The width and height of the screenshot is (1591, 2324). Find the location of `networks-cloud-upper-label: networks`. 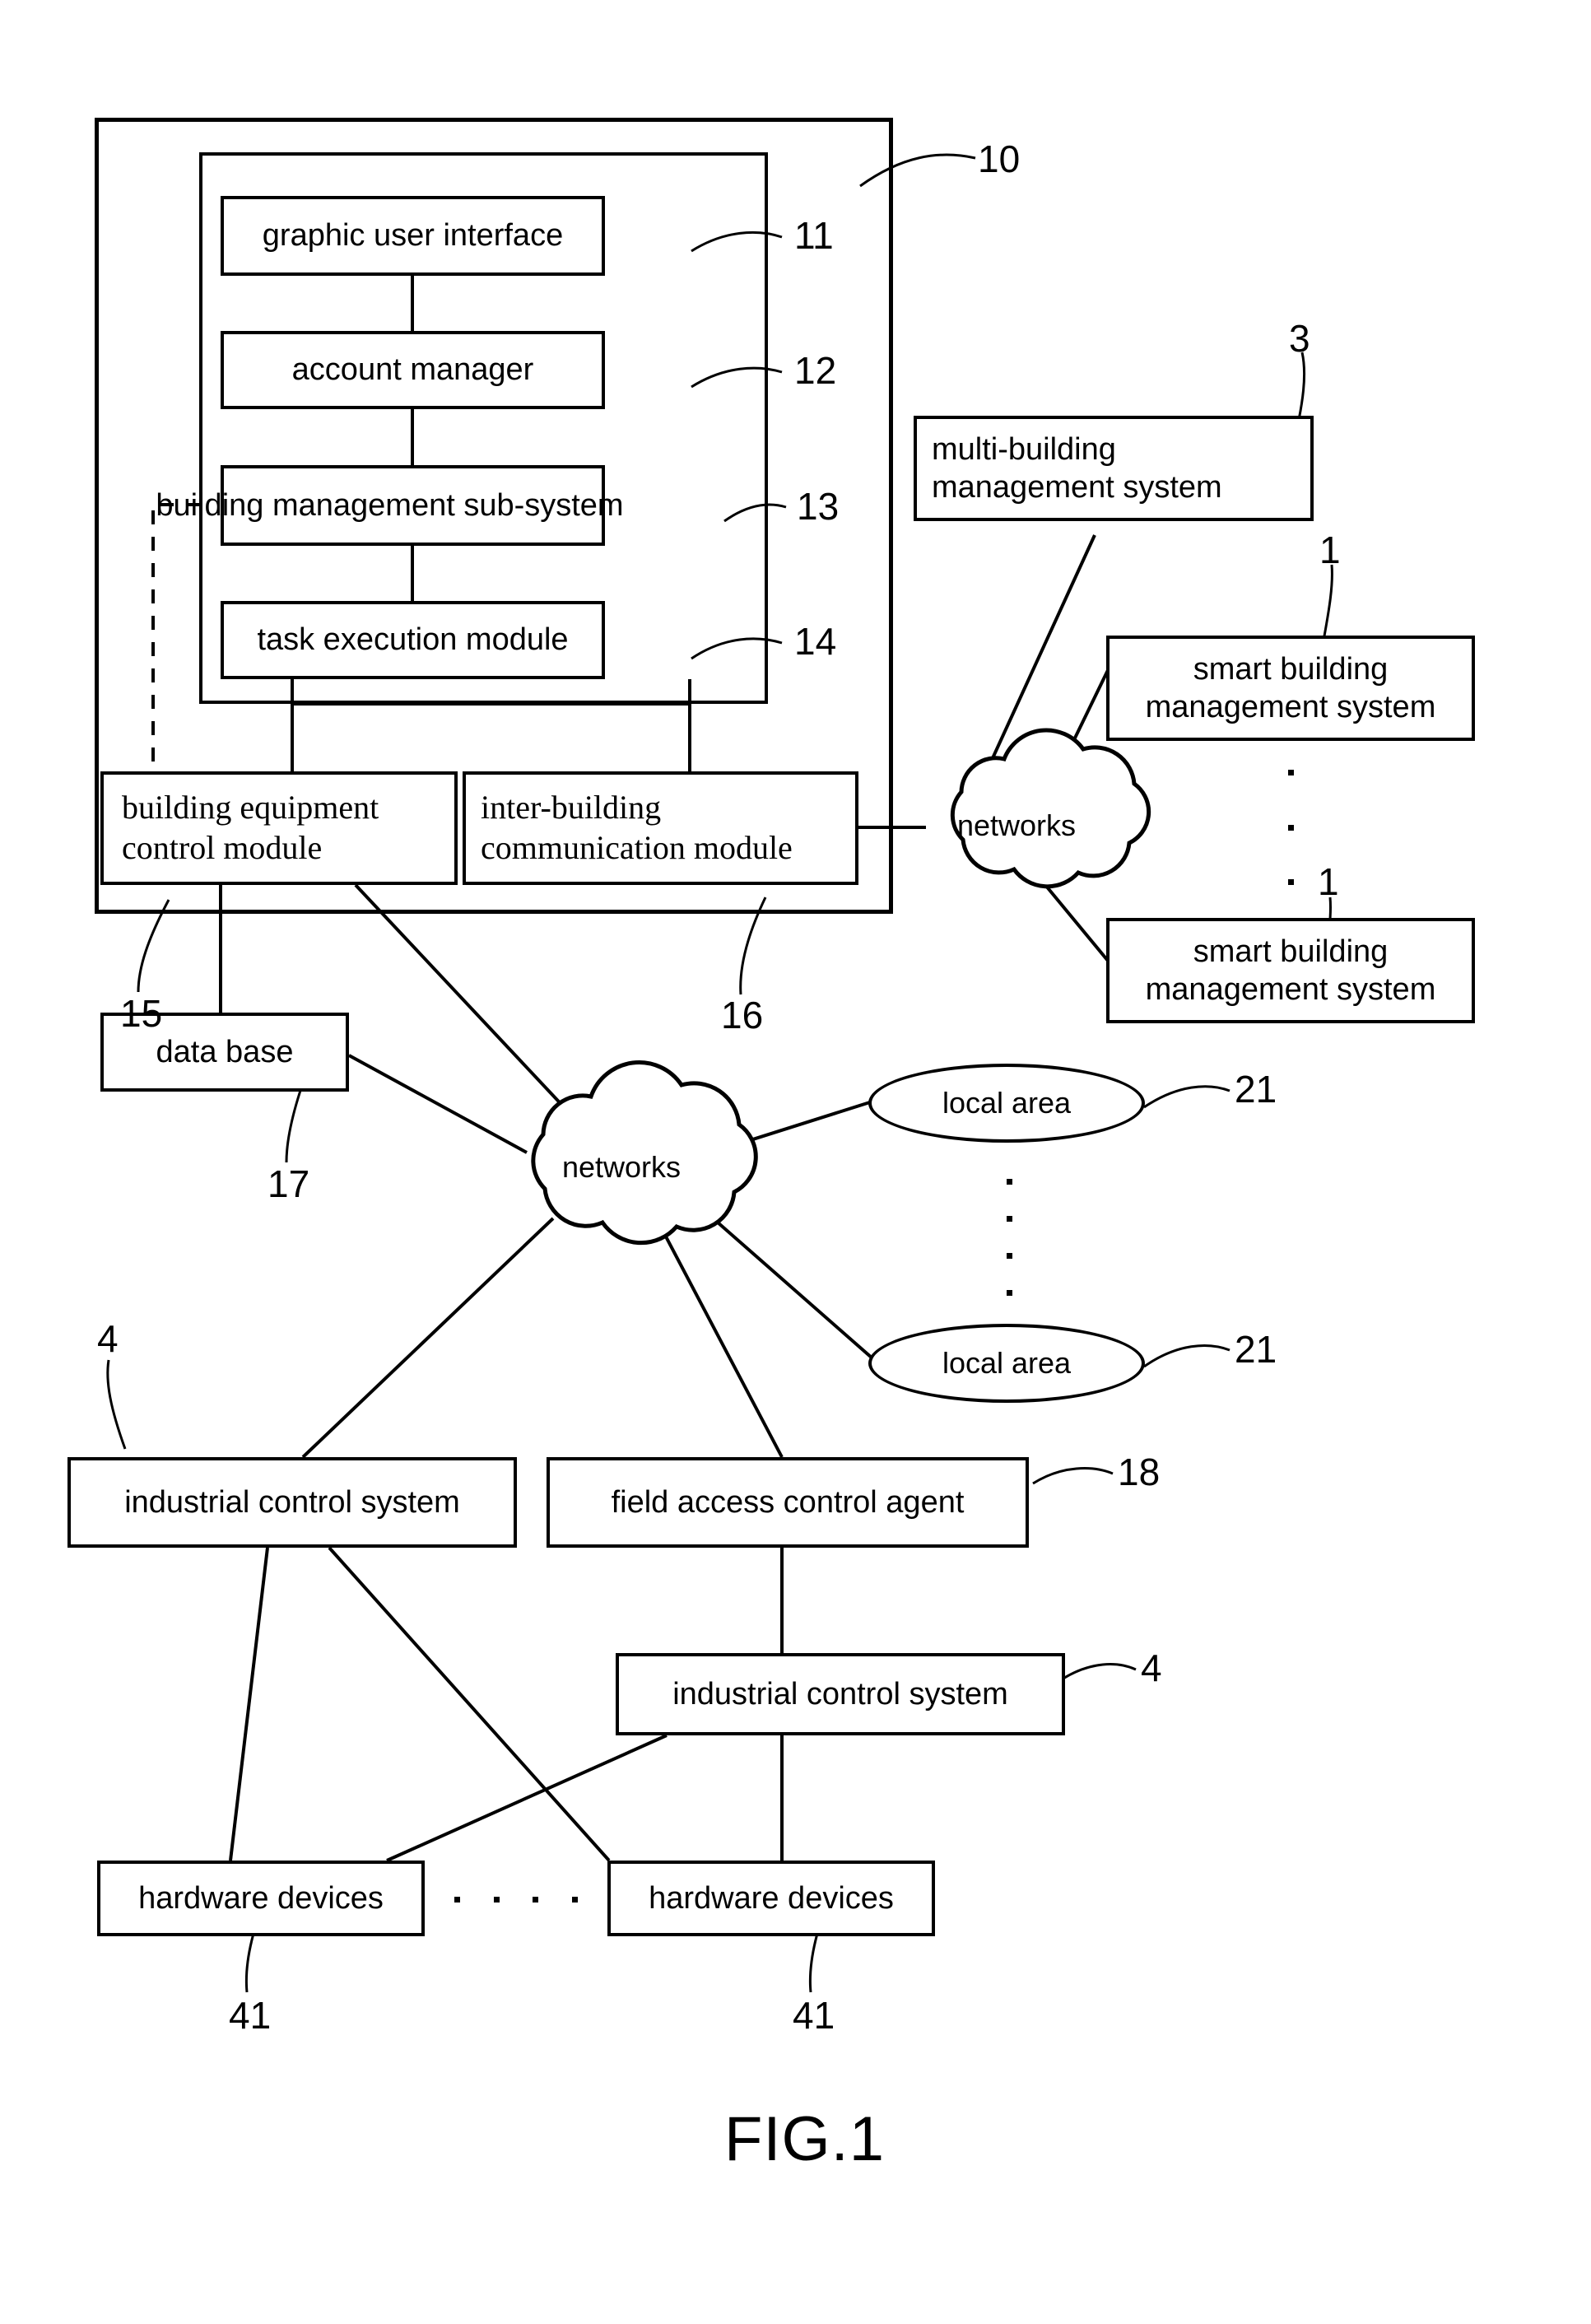

networks-cloud-upper-label: networks is located at coordinates (1016, 826).